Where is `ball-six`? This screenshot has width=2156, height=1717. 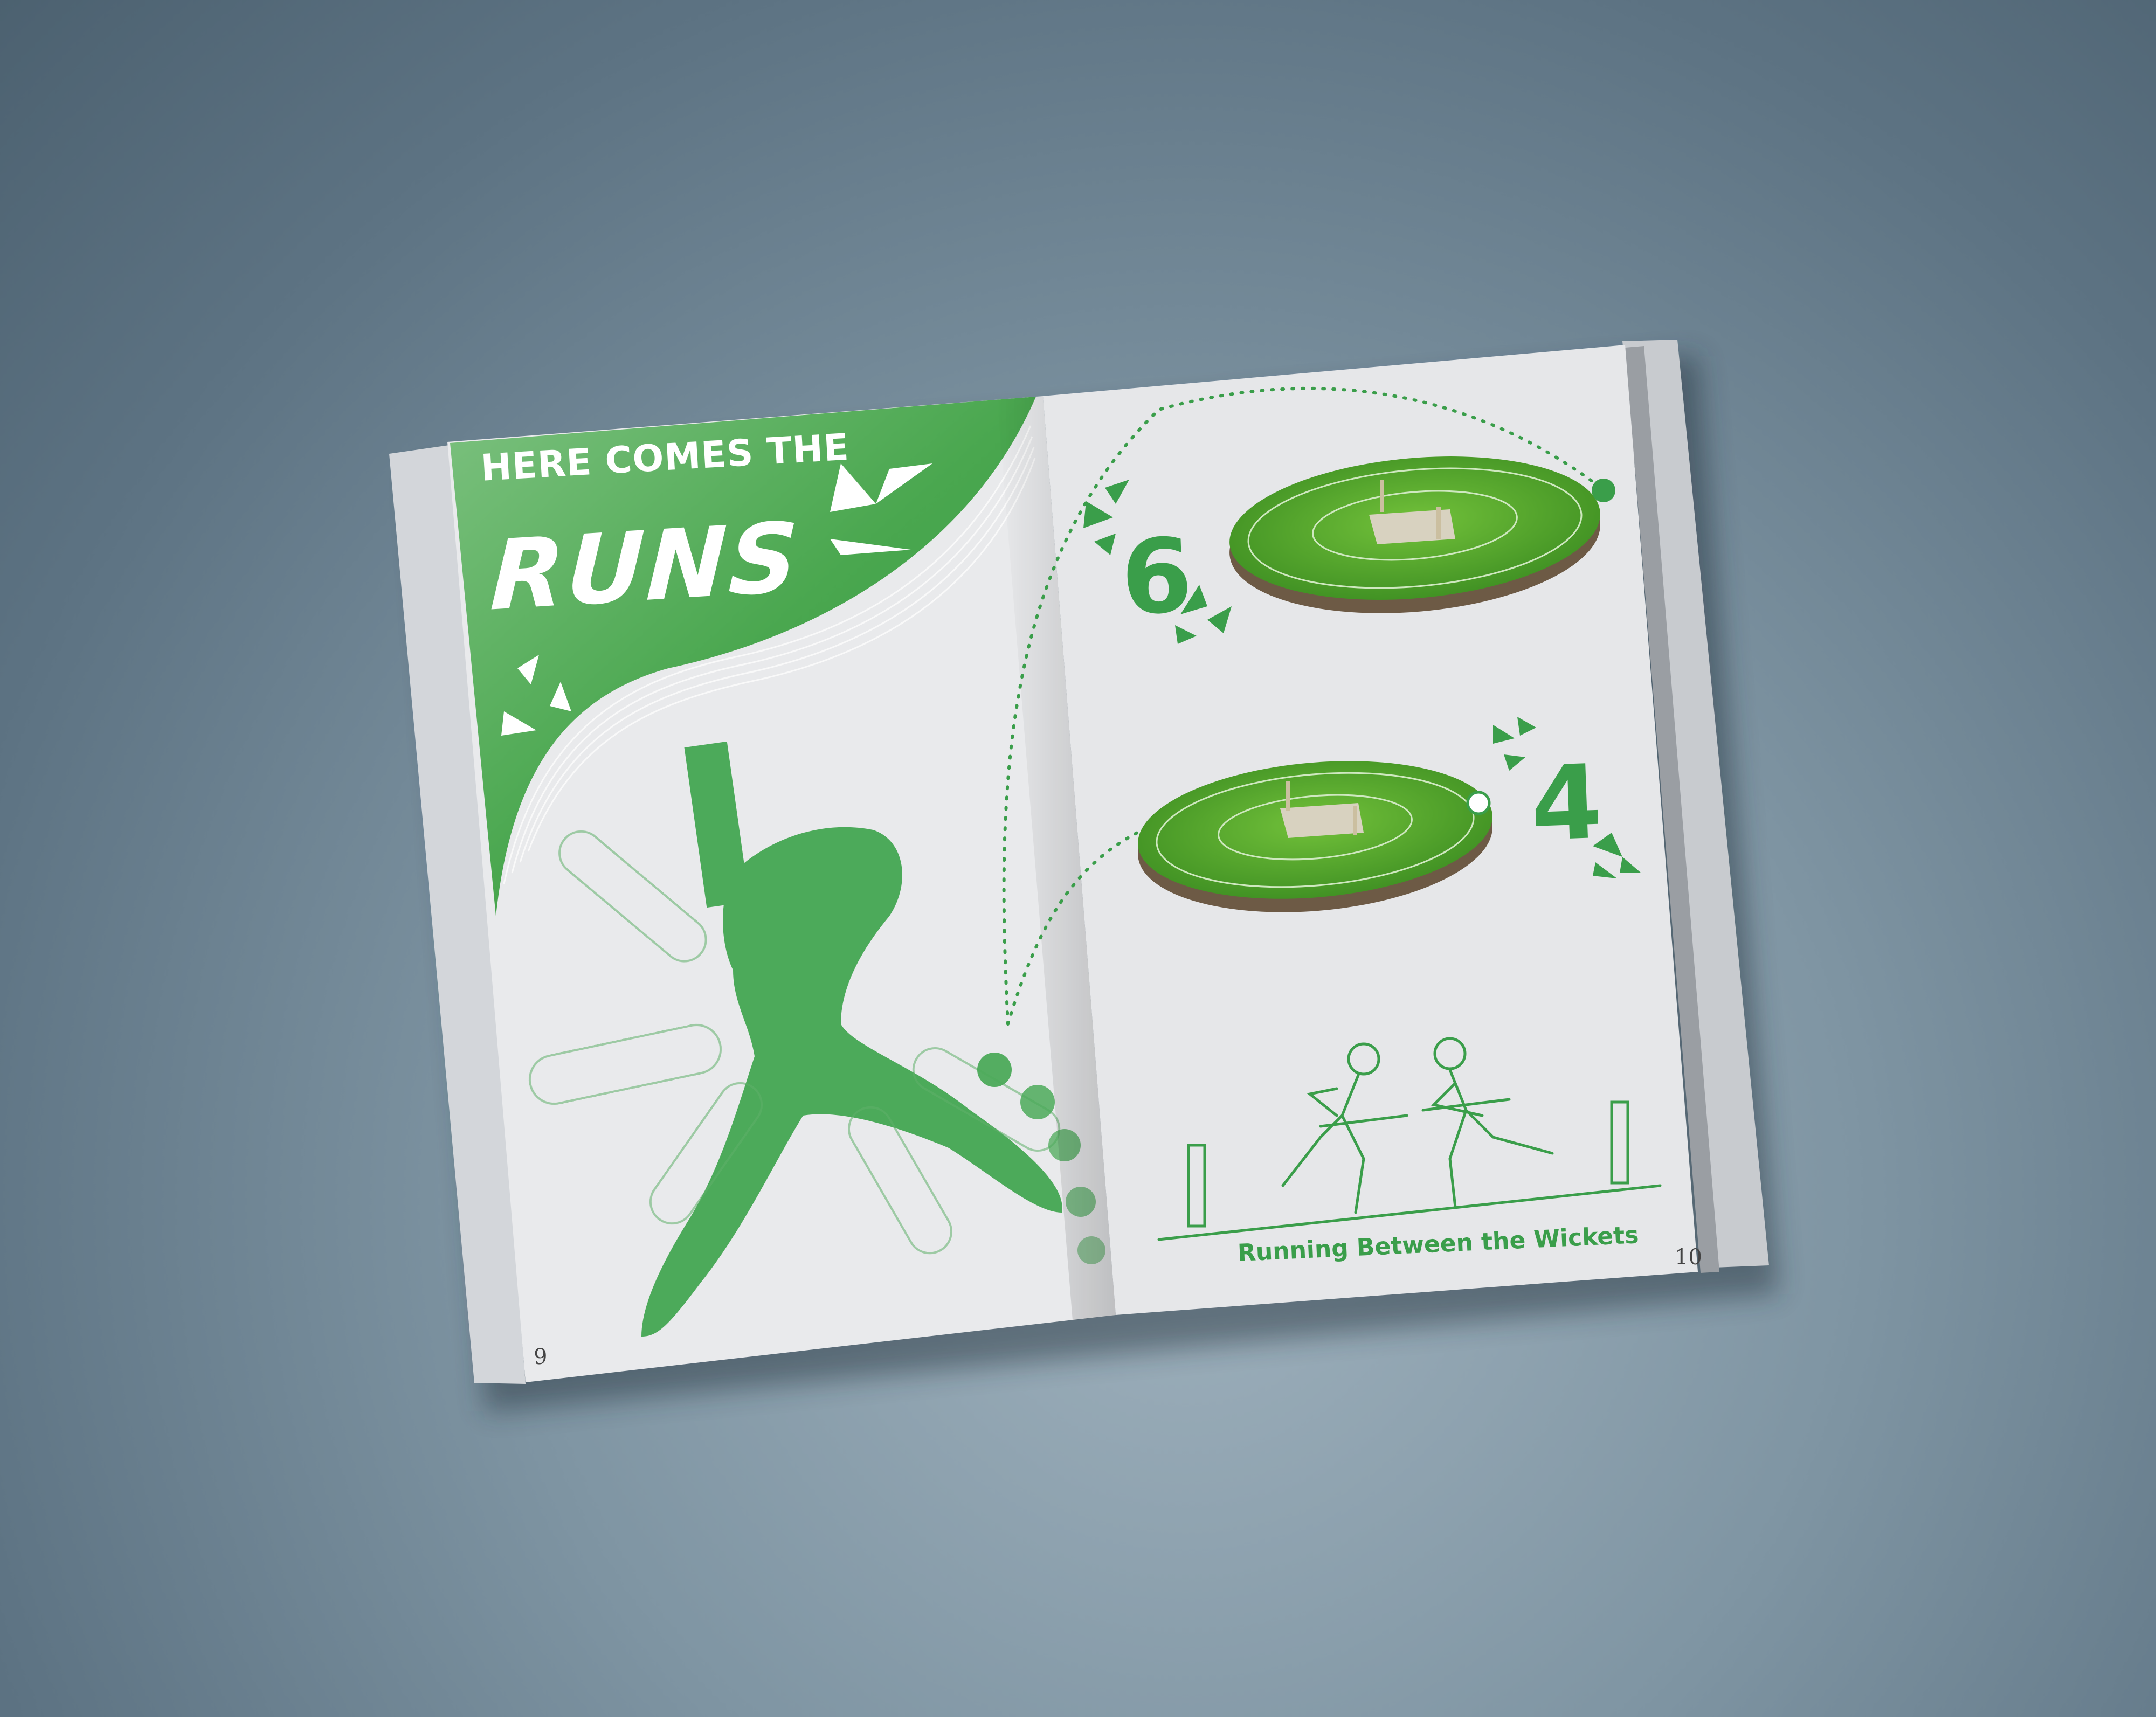
ball-six is located at coordinates (1603, 490).